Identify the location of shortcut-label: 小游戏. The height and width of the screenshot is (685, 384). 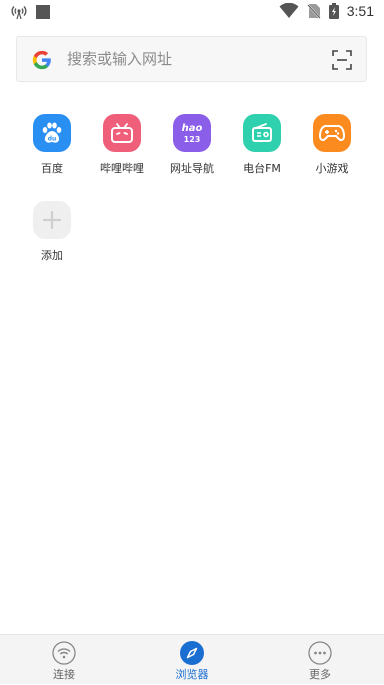
(332, 168).